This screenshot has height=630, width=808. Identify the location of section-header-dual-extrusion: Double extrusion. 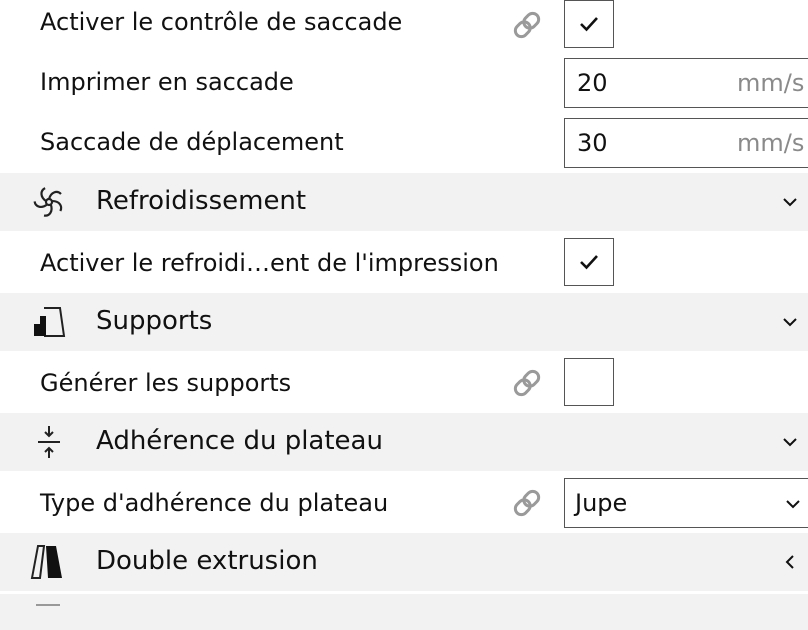
(404, 562).